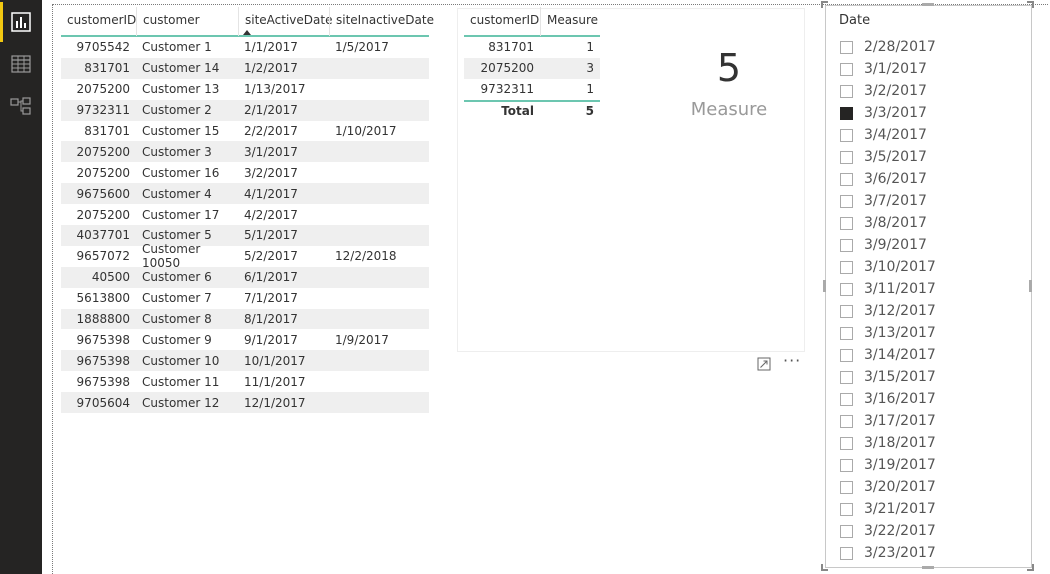  Describe the element at coordinates (245, 172) in the screenshot. I see `table-row: 2075200 Customer 16 3/2/2017` at that location.